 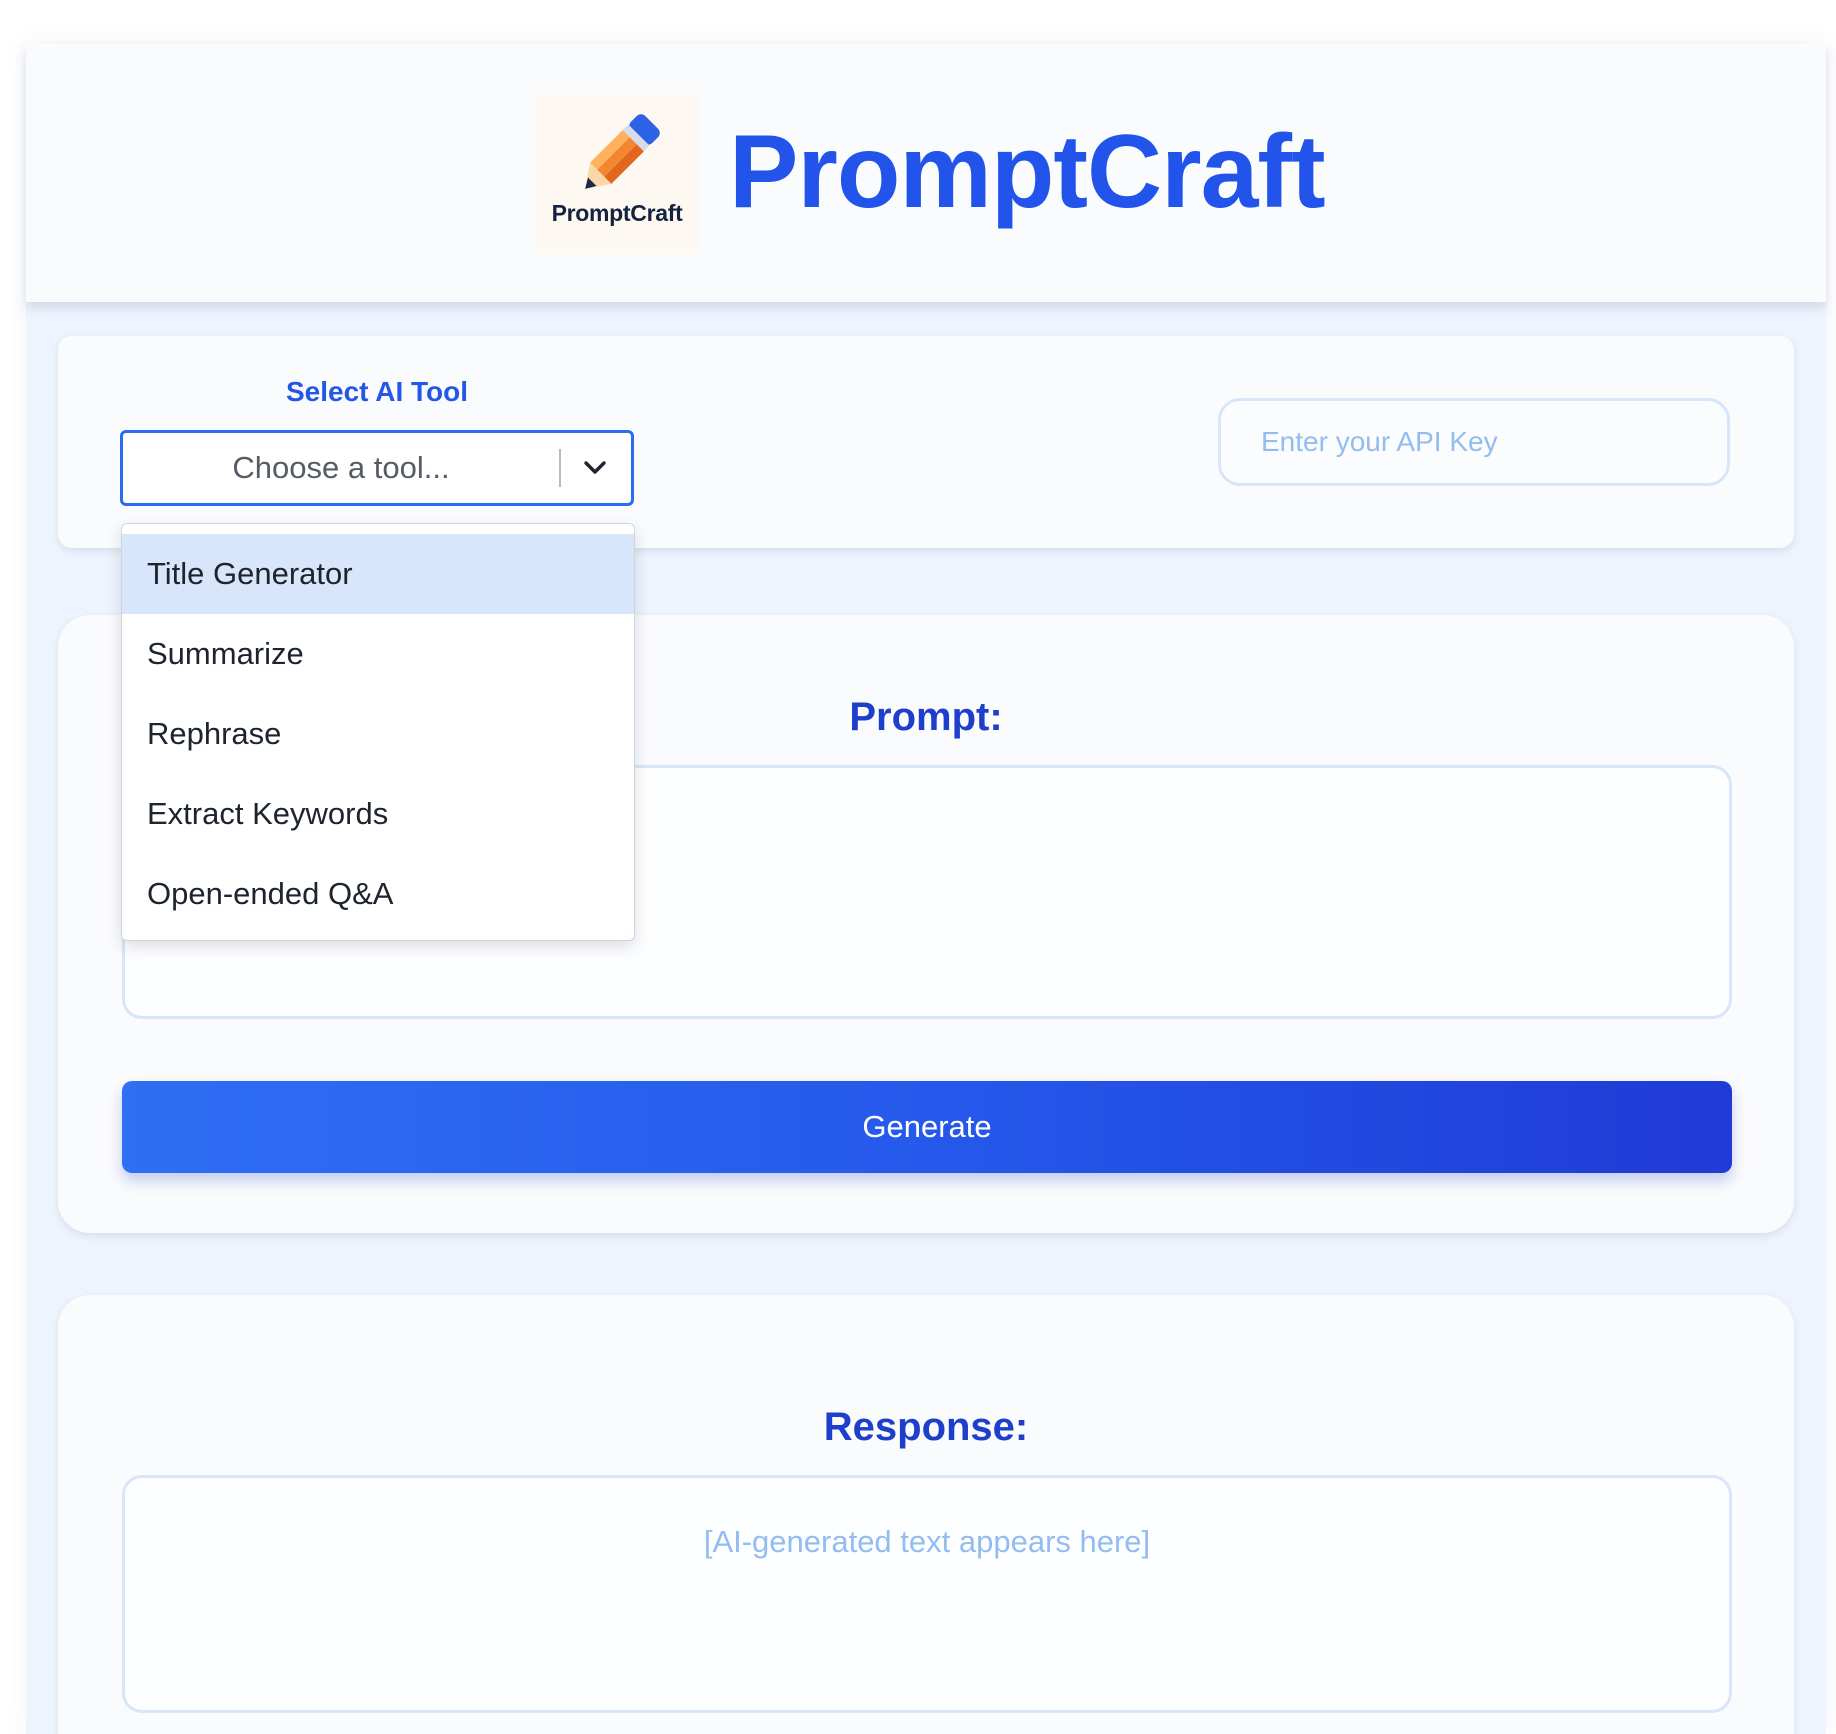 I want to click on page-title: PromptCraft, so click(x=1027, y=172).